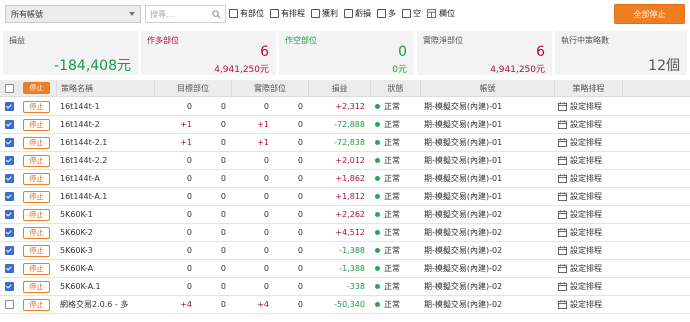 This screenshot has width=690, height=322. I want to click on table-row: 停止 5K60K-A.1 0 0 0 0 -338 正常 期-模擬交易(內建)-02 設定排程, so click(345, 287).